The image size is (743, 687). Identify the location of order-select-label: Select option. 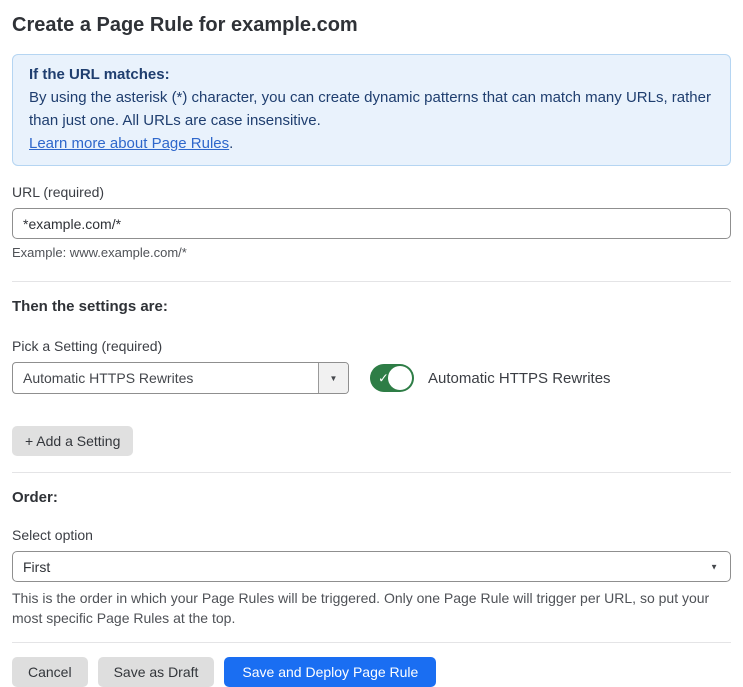
(52, 535).